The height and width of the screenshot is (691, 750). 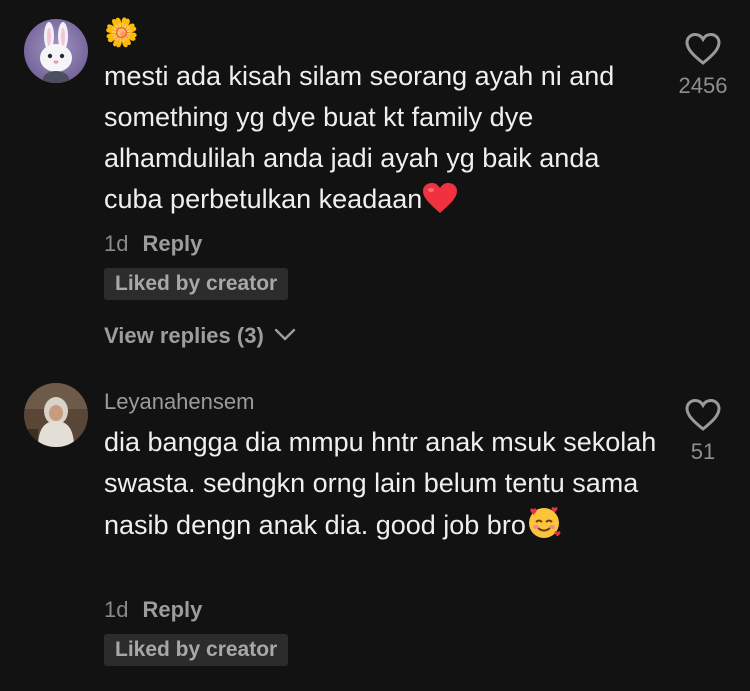 I want to click on username: Leyanahensem, so click(x=179, y=402).